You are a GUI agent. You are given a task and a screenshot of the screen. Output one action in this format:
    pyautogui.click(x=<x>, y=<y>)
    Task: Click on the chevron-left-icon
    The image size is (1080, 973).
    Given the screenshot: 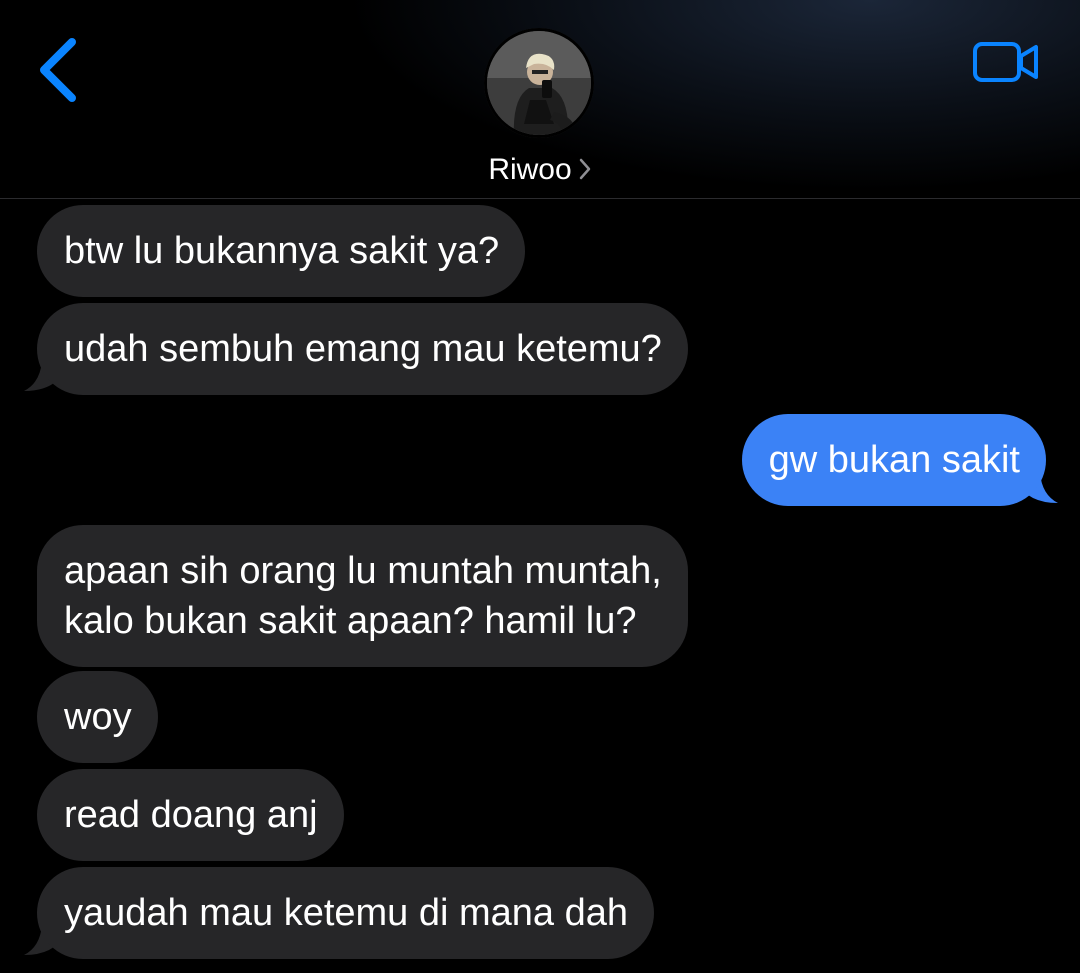 What is the action you would take?
    pyautogui.click(x=58, y=70)
    